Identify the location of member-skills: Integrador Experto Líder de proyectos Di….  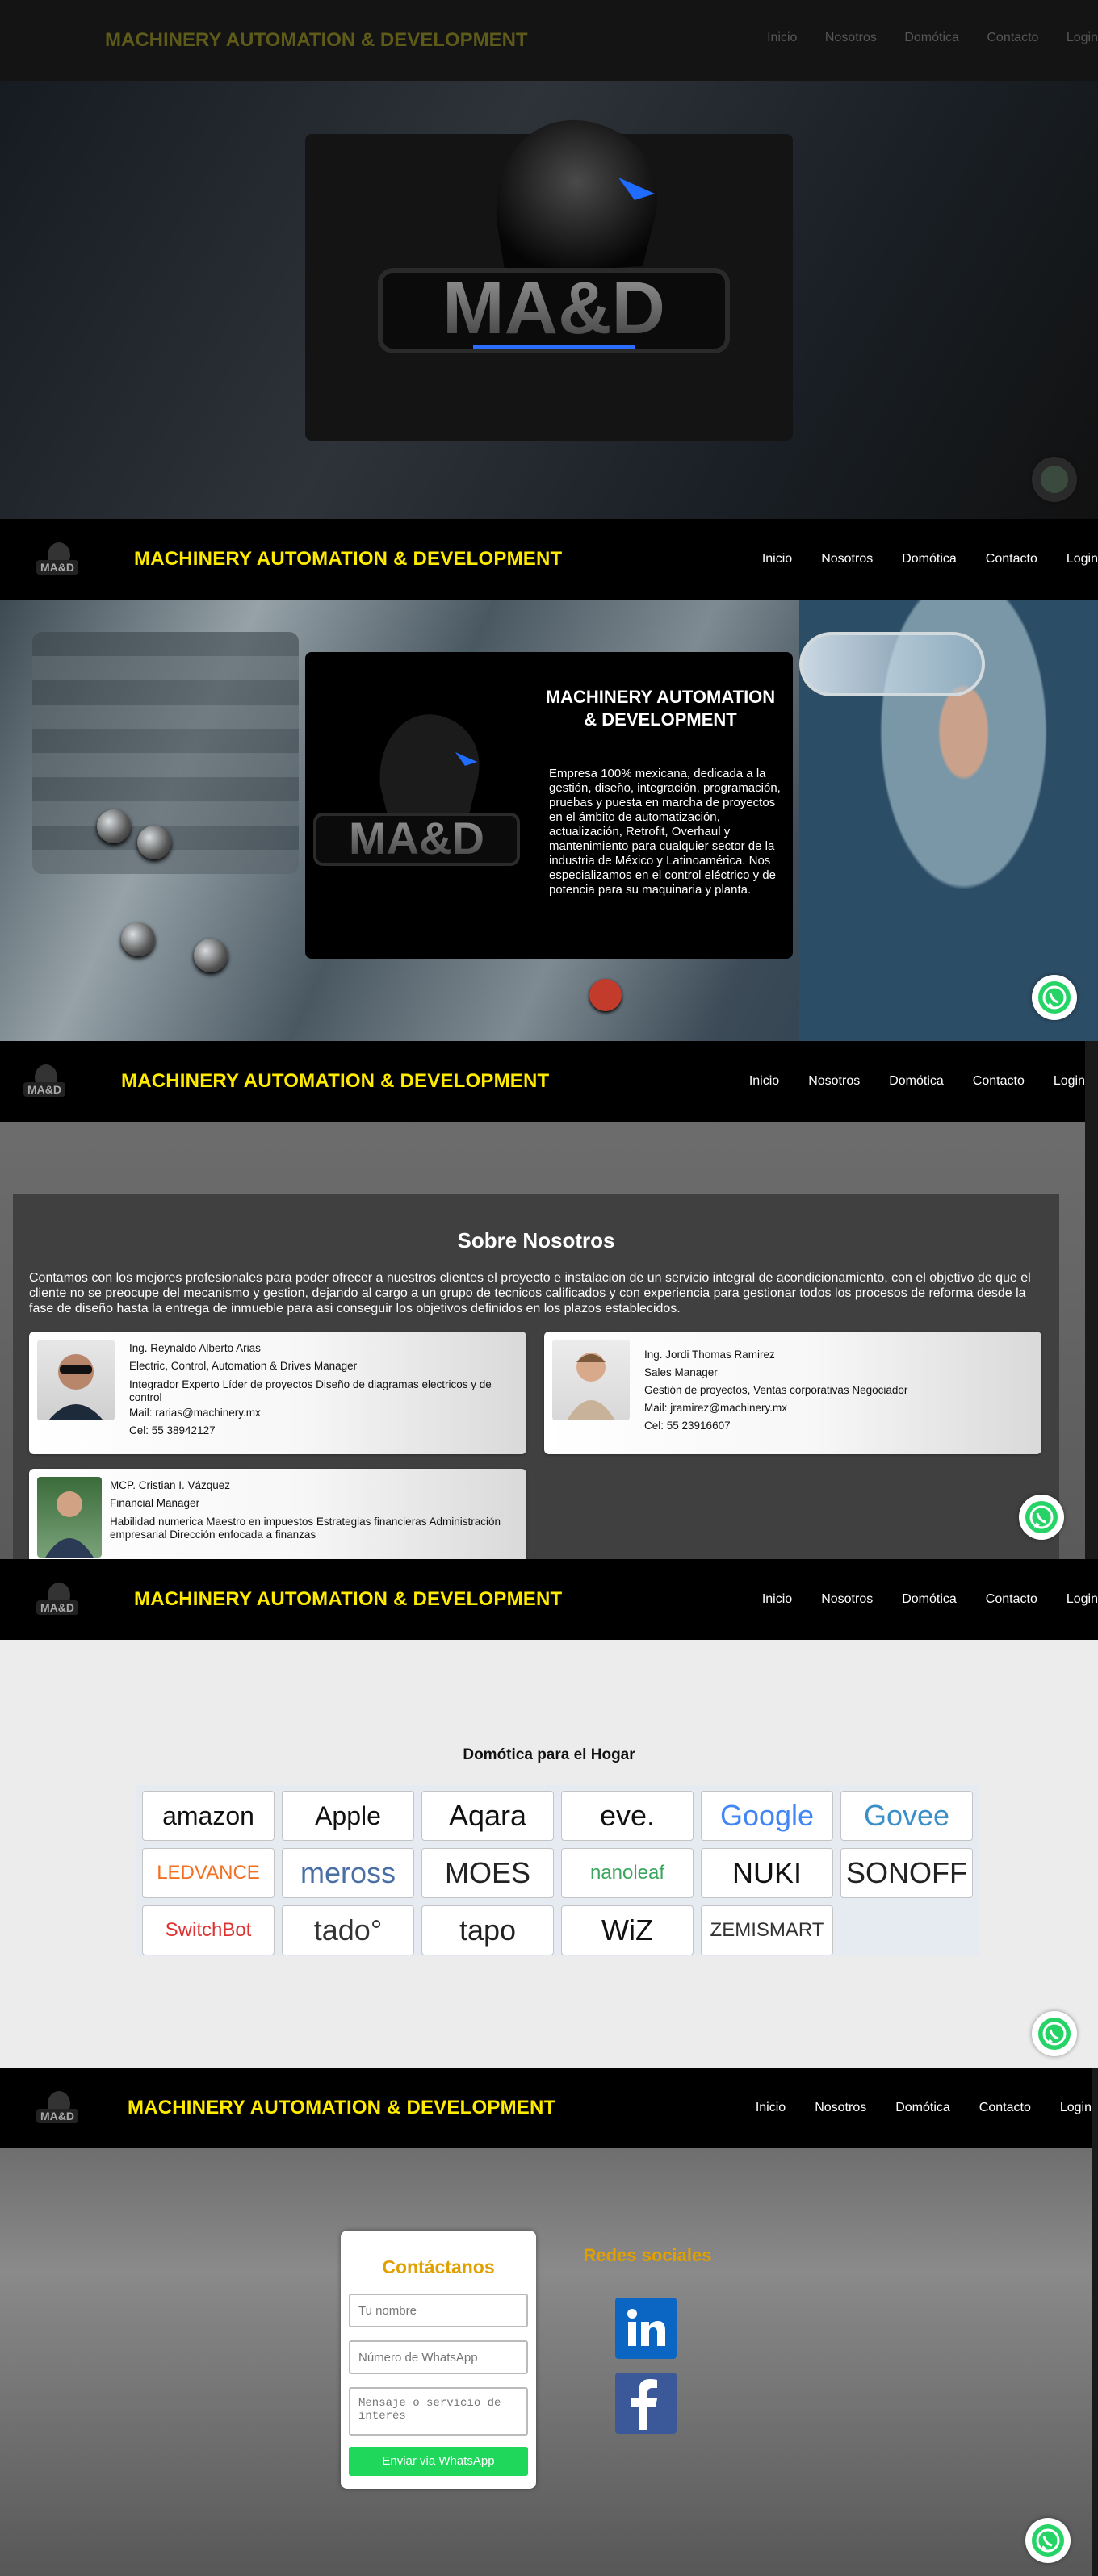
(310, 1384).